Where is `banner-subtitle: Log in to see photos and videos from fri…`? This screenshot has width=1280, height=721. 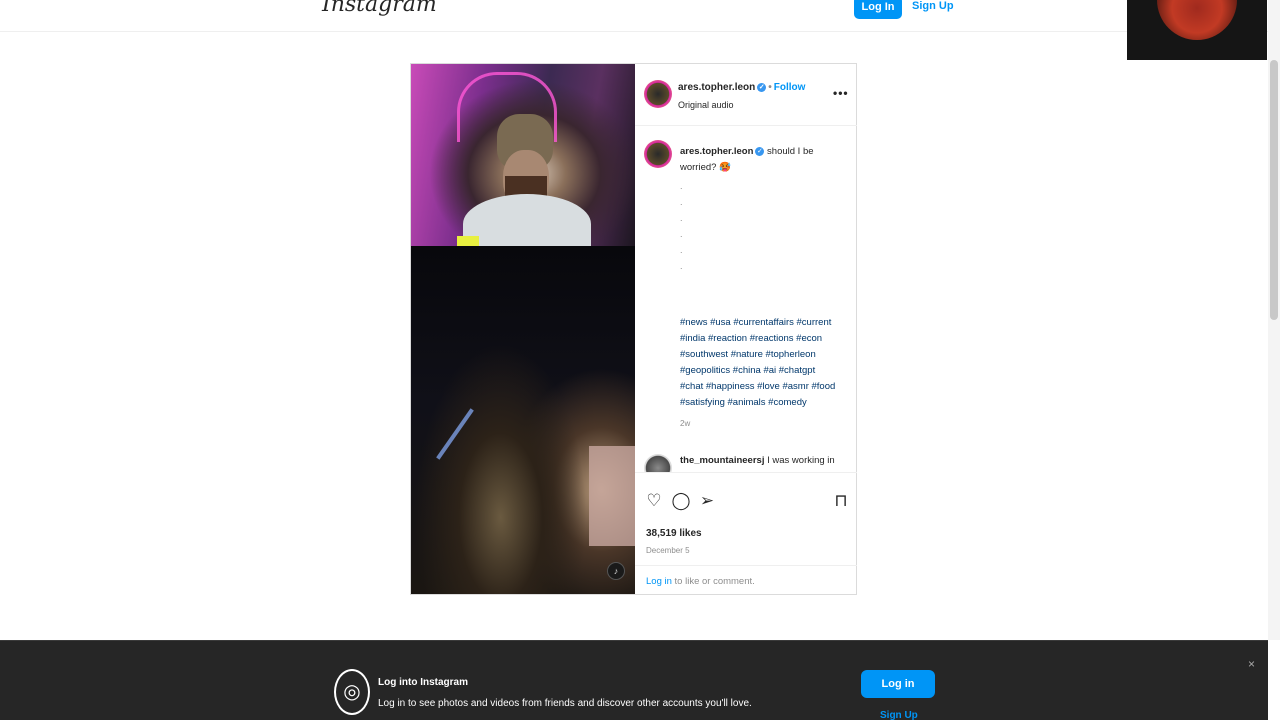 banner-subtitle: Log in to see photos and videos from fri… is located at coordinates (565, 703).